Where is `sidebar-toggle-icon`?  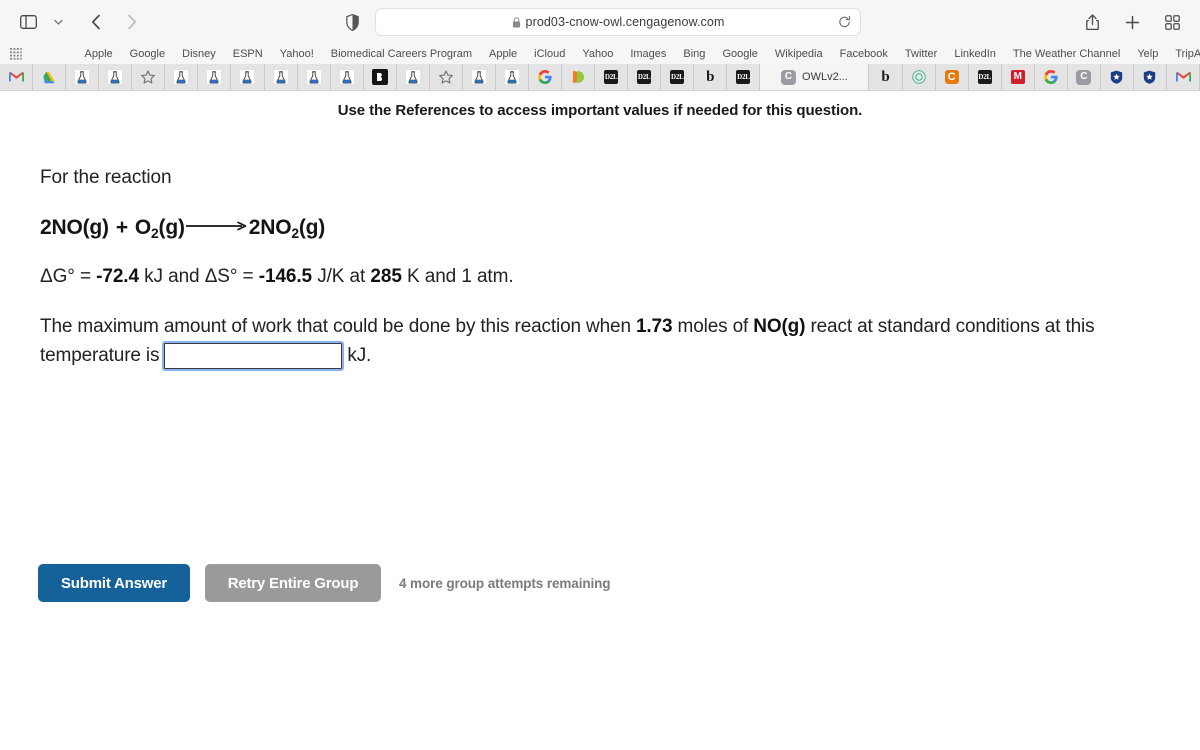 sidebar-toggle-icon is located at coordinates (28, 22).